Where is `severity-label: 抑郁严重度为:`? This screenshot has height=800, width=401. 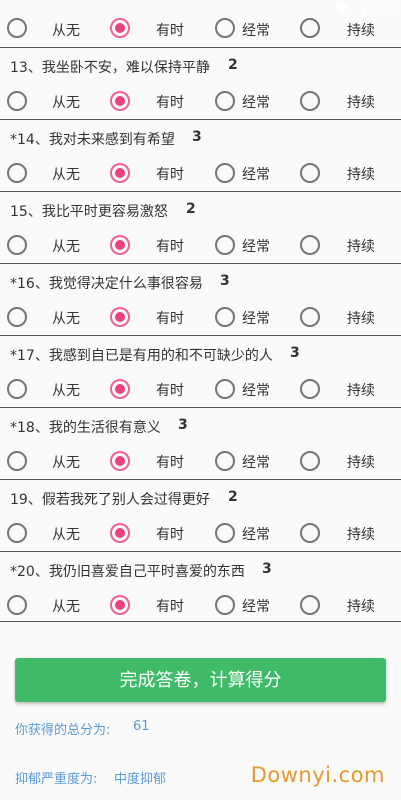 severity-label: 抑郁严重度为: is located at coordinates (56, 779).